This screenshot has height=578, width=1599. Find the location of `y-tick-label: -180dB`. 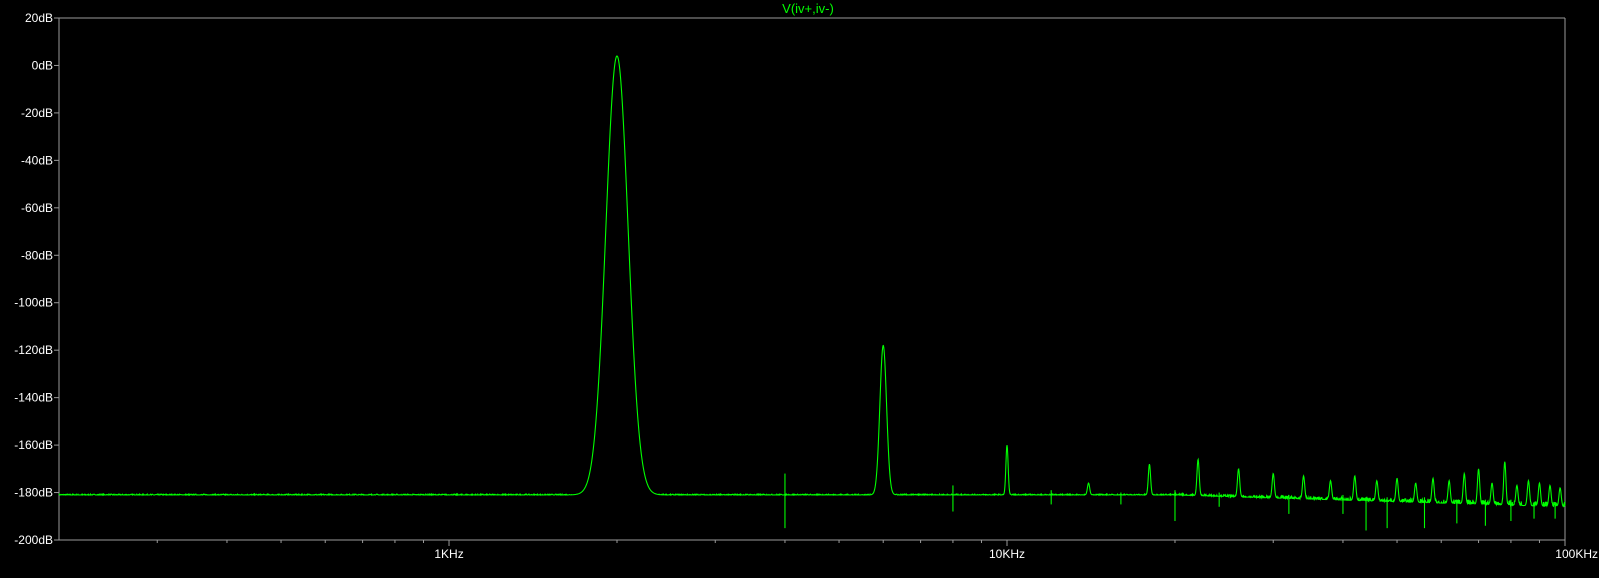

y-tick-label: -180dB is located at coordinates (33, 493).